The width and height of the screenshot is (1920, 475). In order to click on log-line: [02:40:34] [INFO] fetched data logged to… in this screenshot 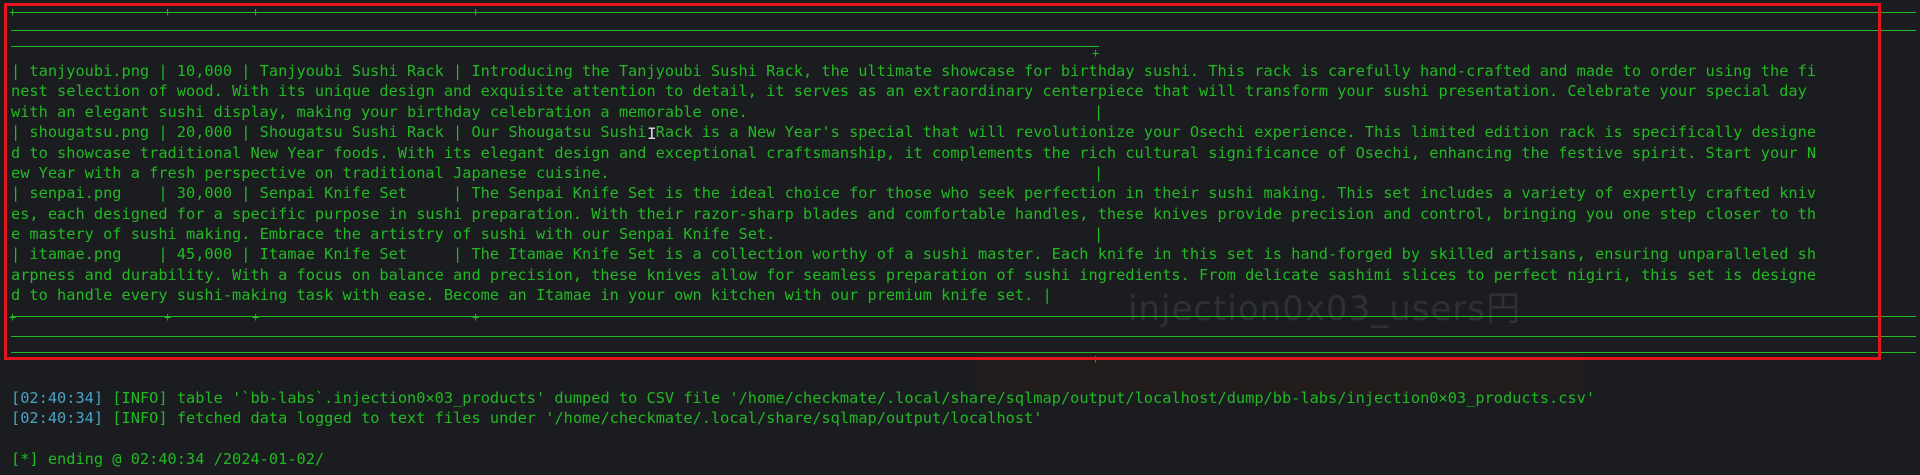, I will do `click(527, 418)`.